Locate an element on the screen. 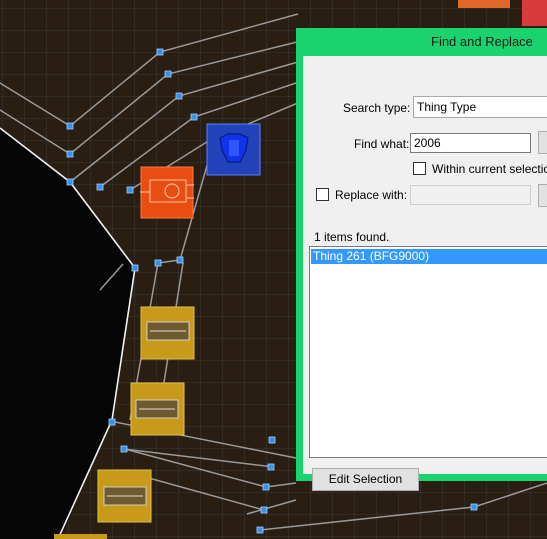 The height and width of the screenshot is (539, 547). replace-with-checkbox is located at coordinates (322, 194).